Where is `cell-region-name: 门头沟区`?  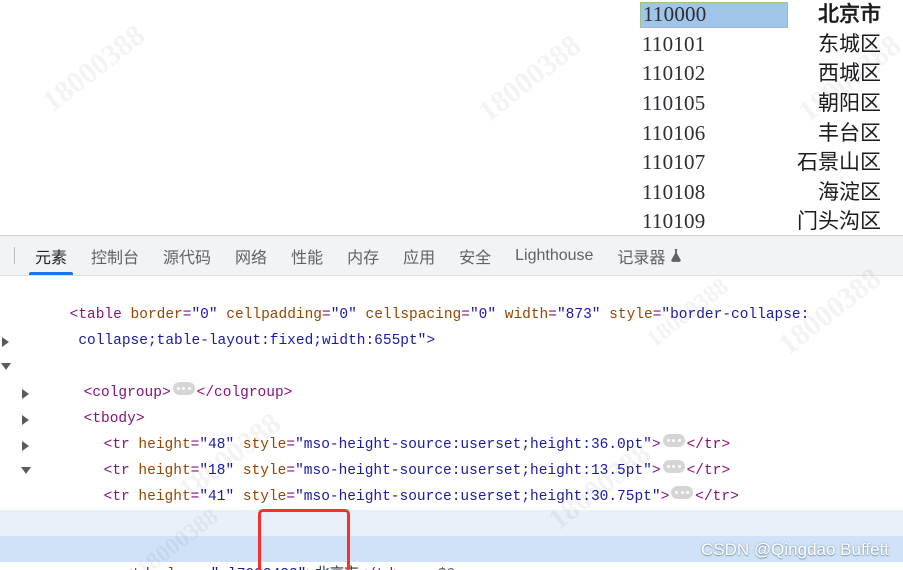
cell-region-name: 门头沟区 is located at coordinates (845, 221).